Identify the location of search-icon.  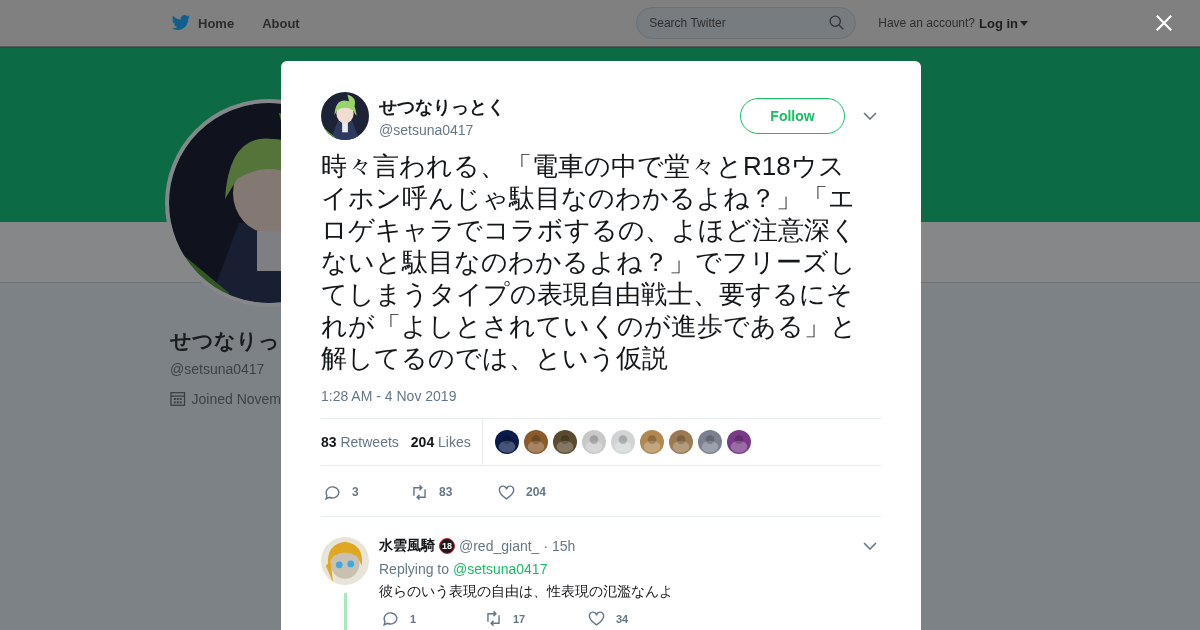
(837, 22).